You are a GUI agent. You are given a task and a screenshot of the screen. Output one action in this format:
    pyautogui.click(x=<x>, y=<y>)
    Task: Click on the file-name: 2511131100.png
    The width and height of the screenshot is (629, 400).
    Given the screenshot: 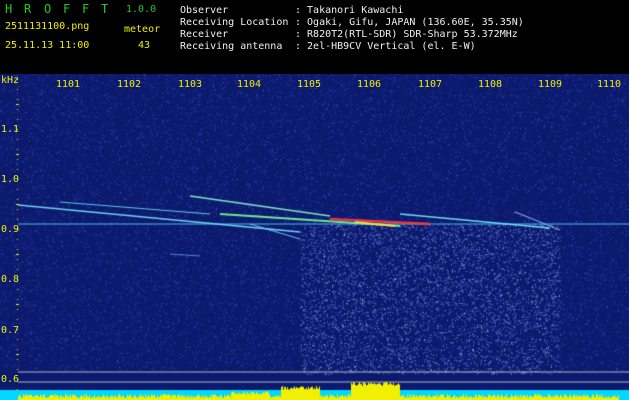 What is the action you would take?
    pyautogui.click(x=47, y=26)
    